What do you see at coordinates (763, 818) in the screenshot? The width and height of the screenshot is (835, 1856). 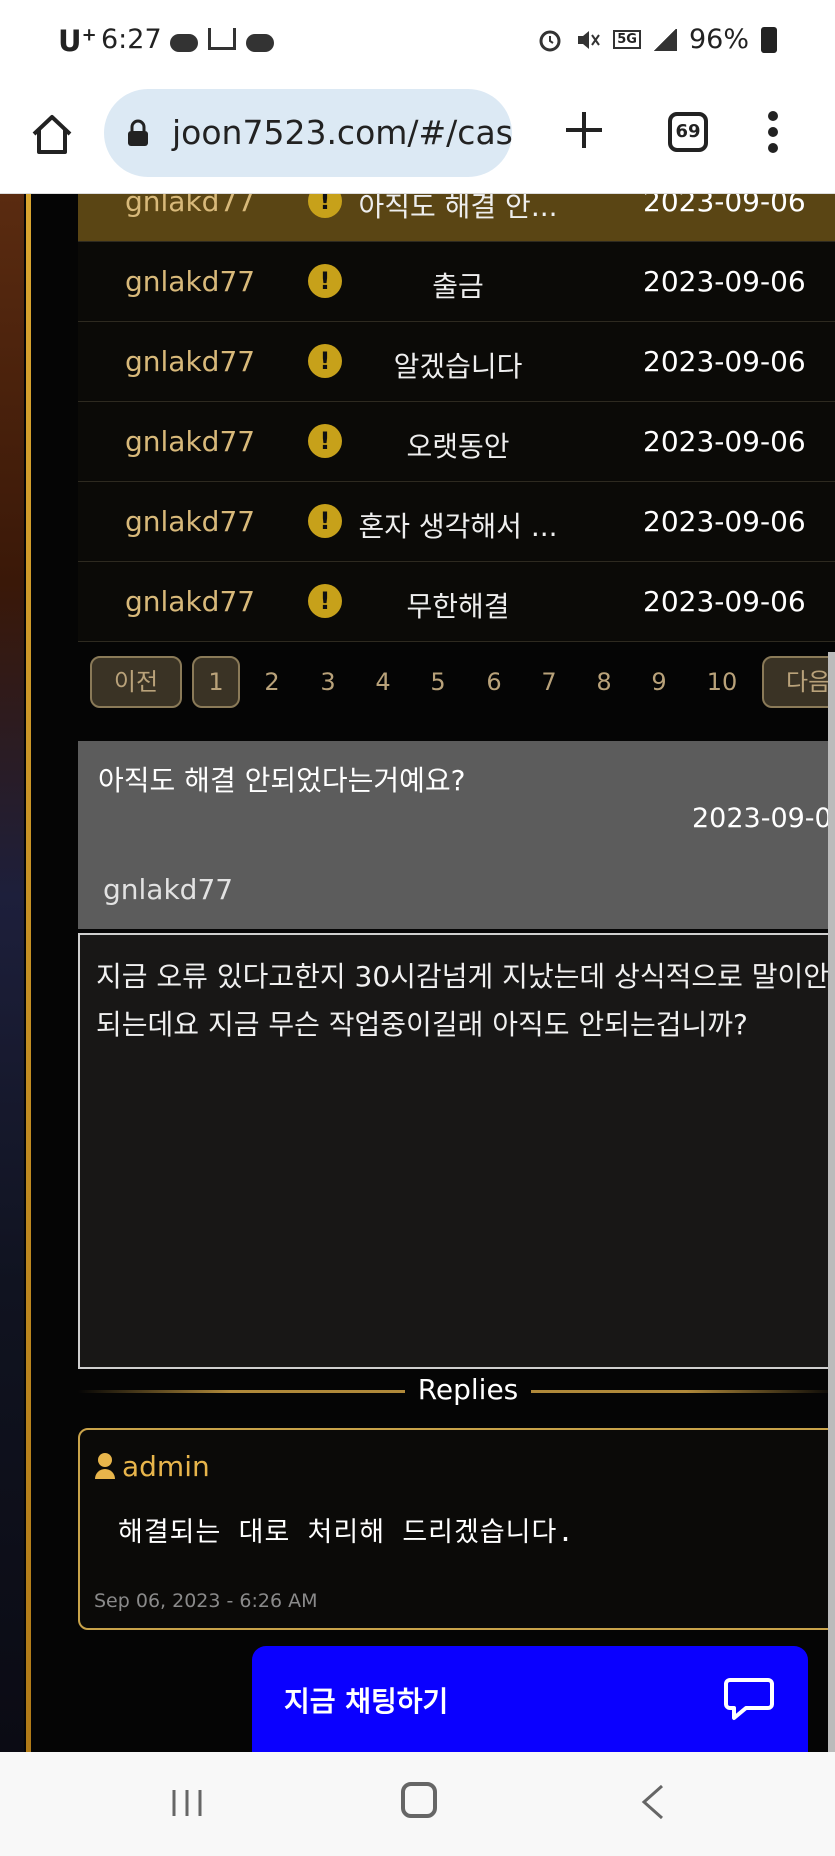 I see `post-date: 2023-09-06` at bounding box center [763, 818].